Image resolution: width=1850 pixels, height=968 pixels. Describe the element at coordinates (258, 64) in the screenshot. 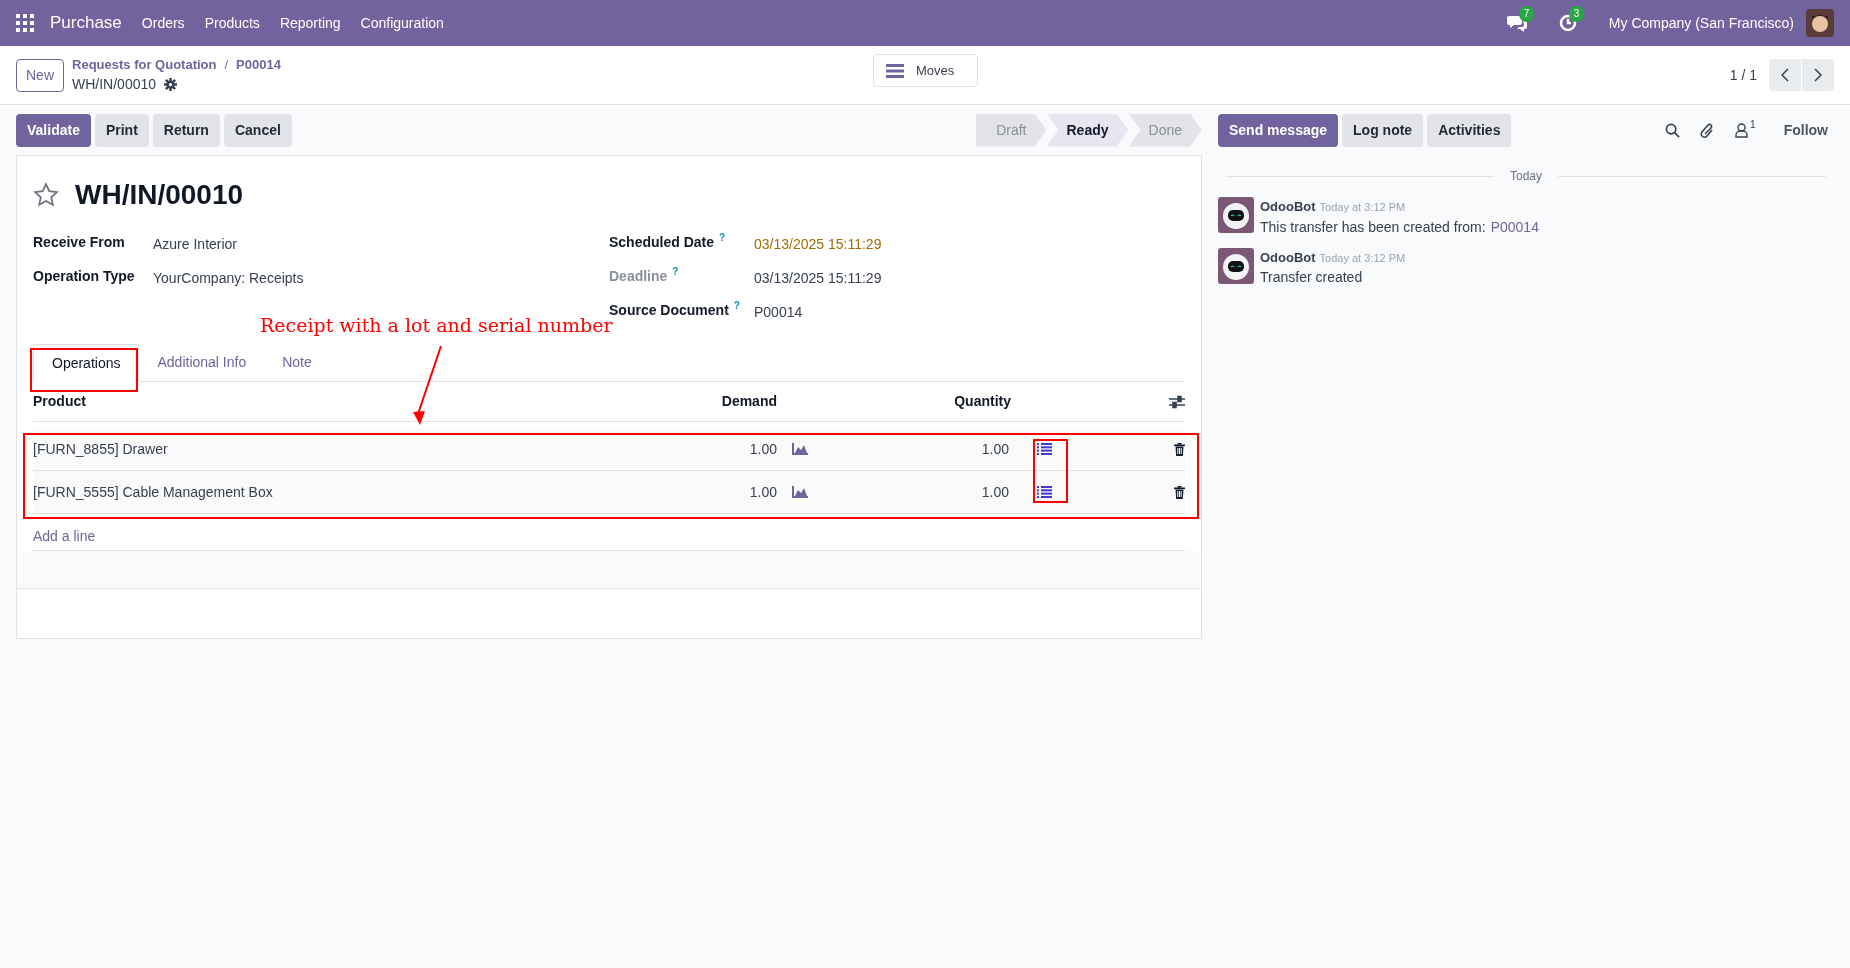

I see `breadcrumb-link: P00014` at that location.